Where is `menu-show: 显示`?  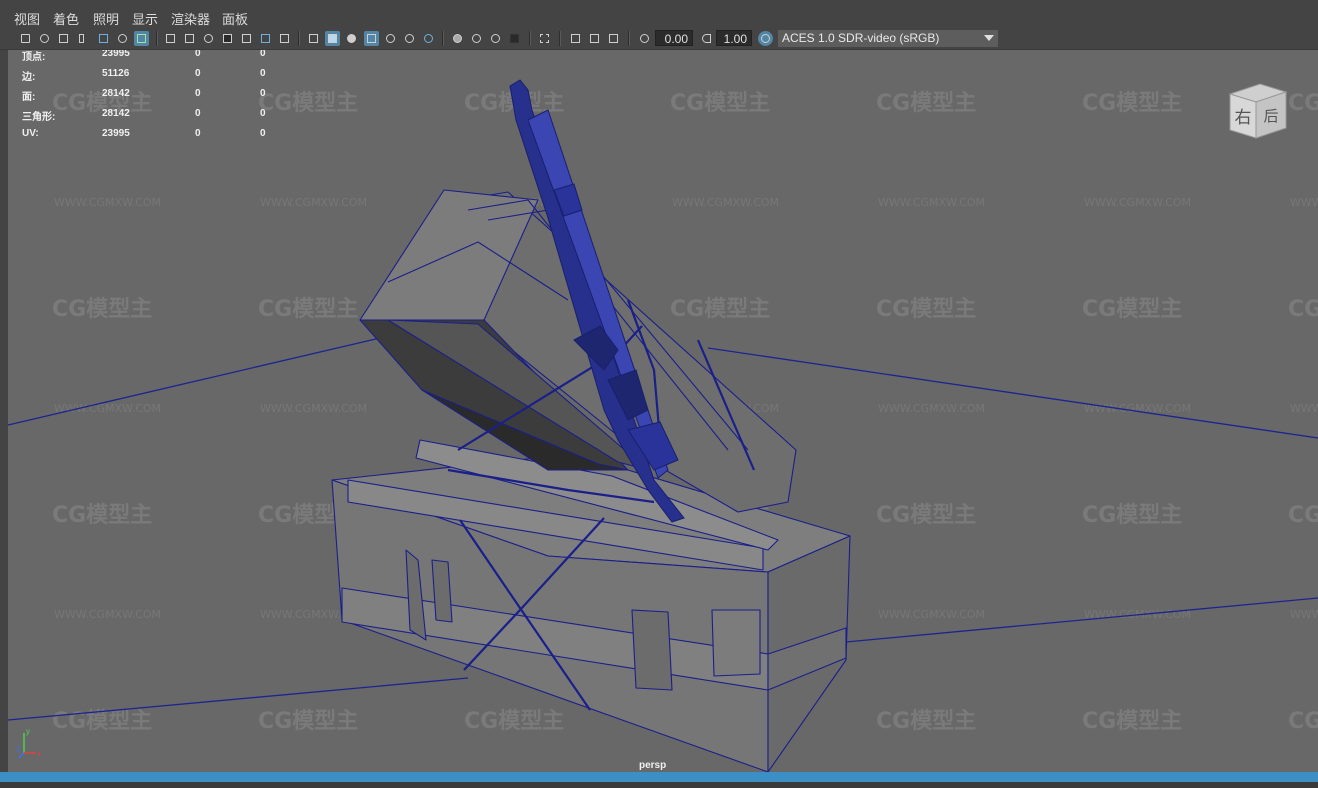
menu-show: 显示 is located at coordinates (145, 18).